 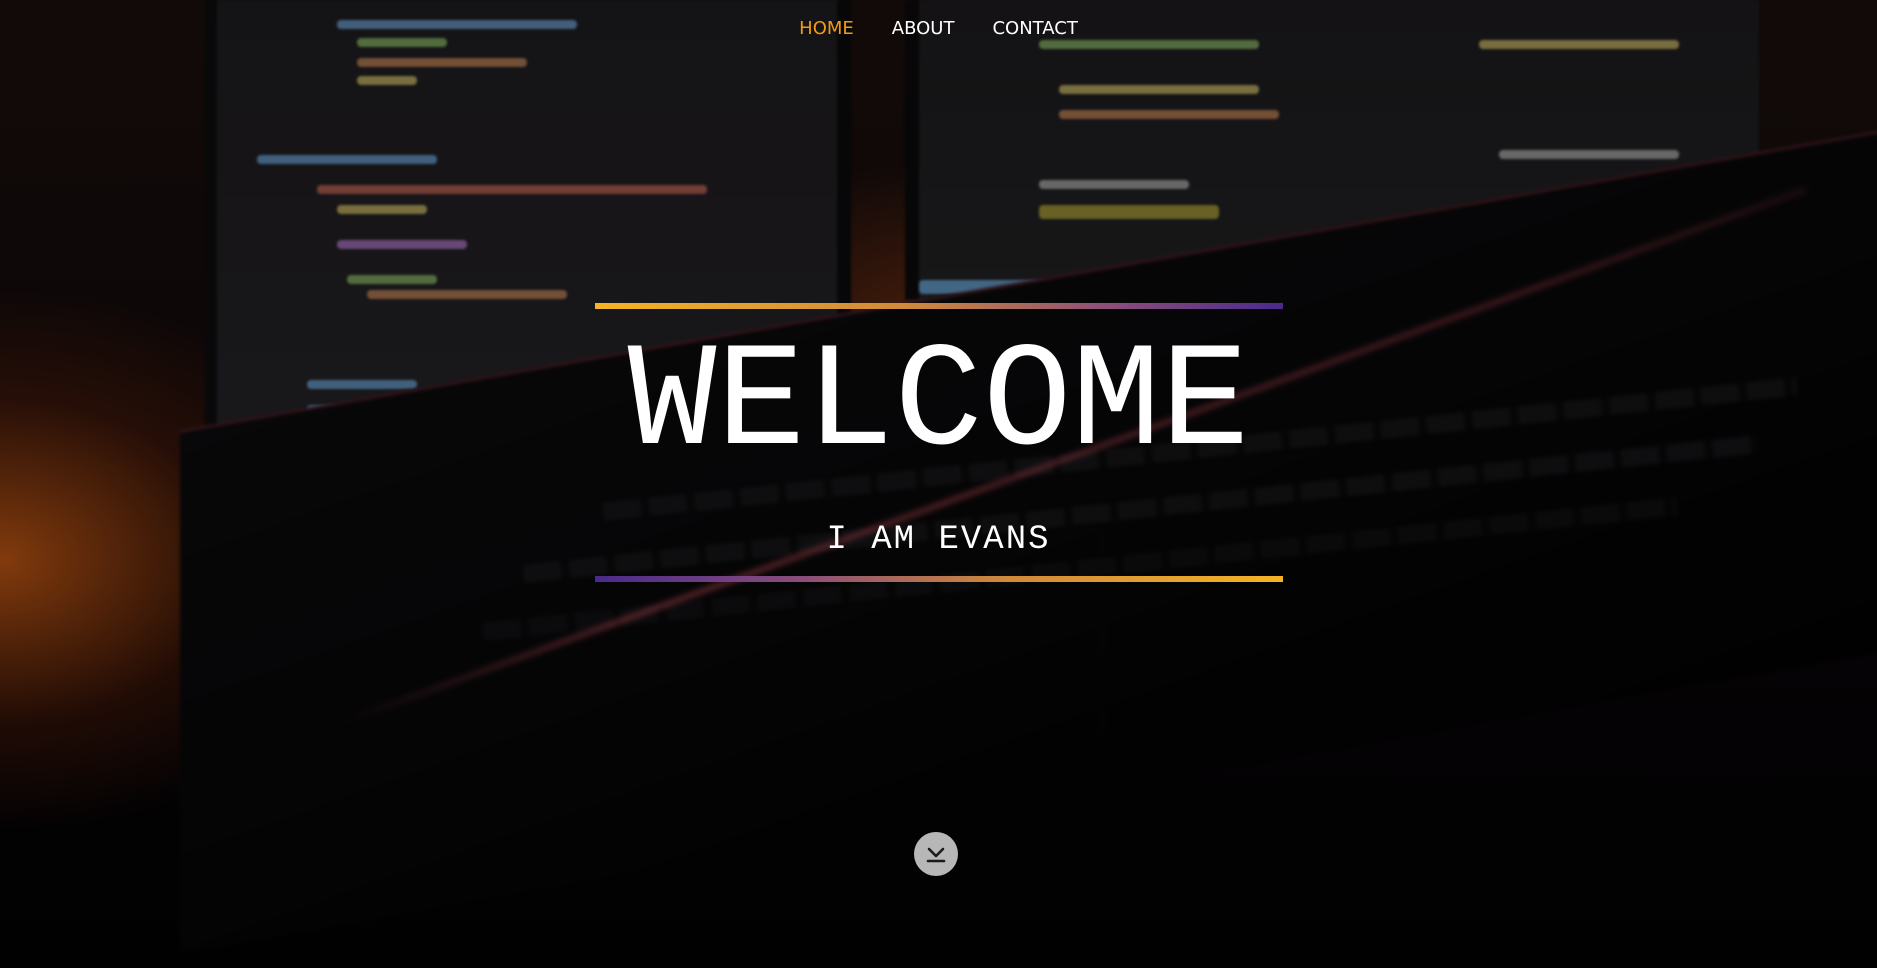 What do you see at coordinates (923, 28) in the screenshot?
I see `nav-about-link: ABOUT` at bounding box center [923, 28].